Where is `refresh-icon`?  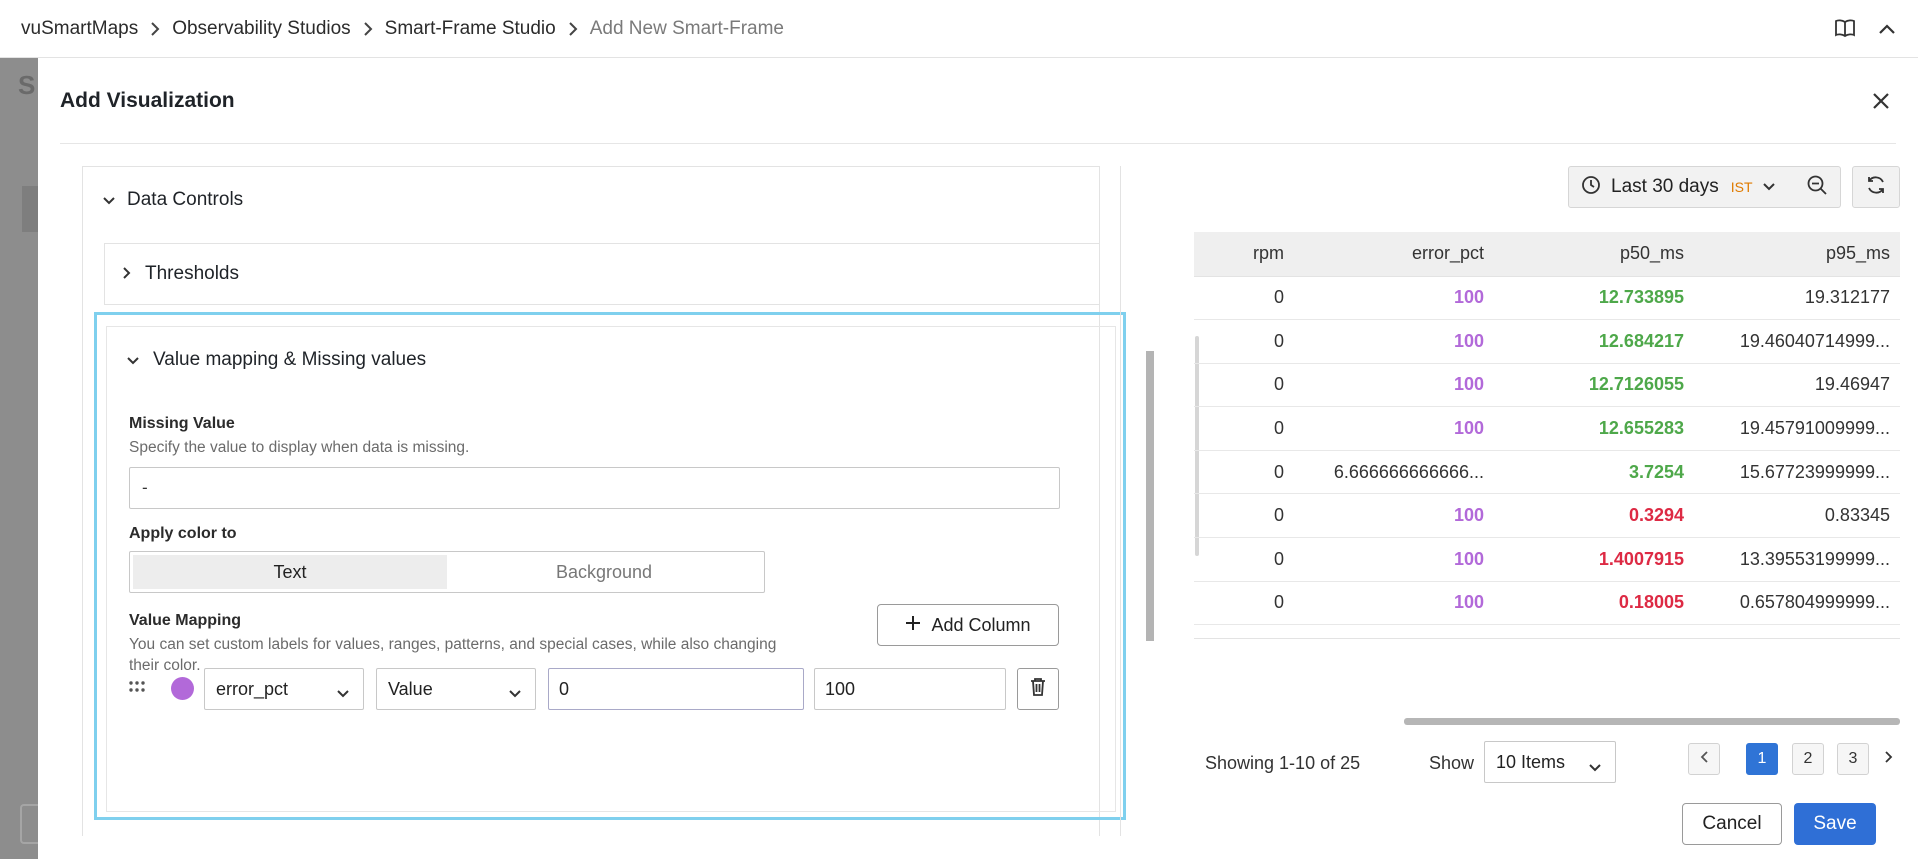 refresh-icon is located at coordinates (1876, 187).